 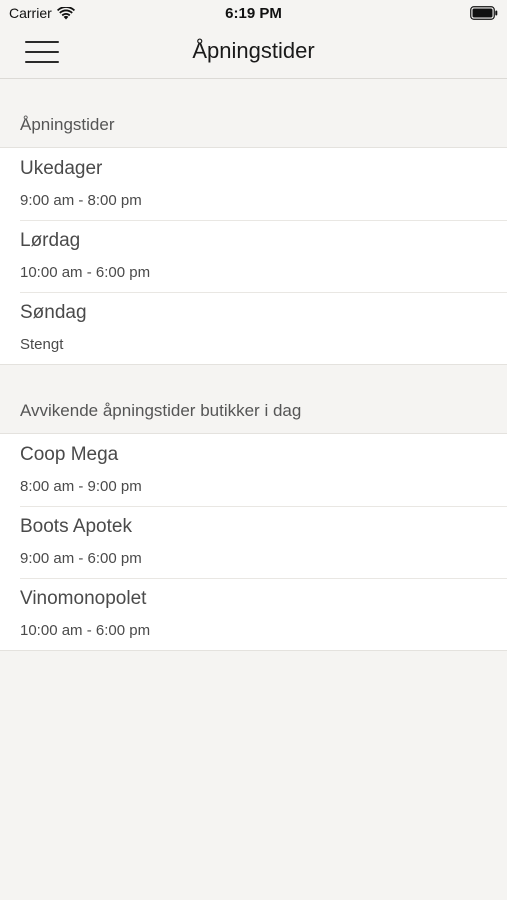 I want to click on navigation-bar: Åpningstider, so click(x=253, y=53).